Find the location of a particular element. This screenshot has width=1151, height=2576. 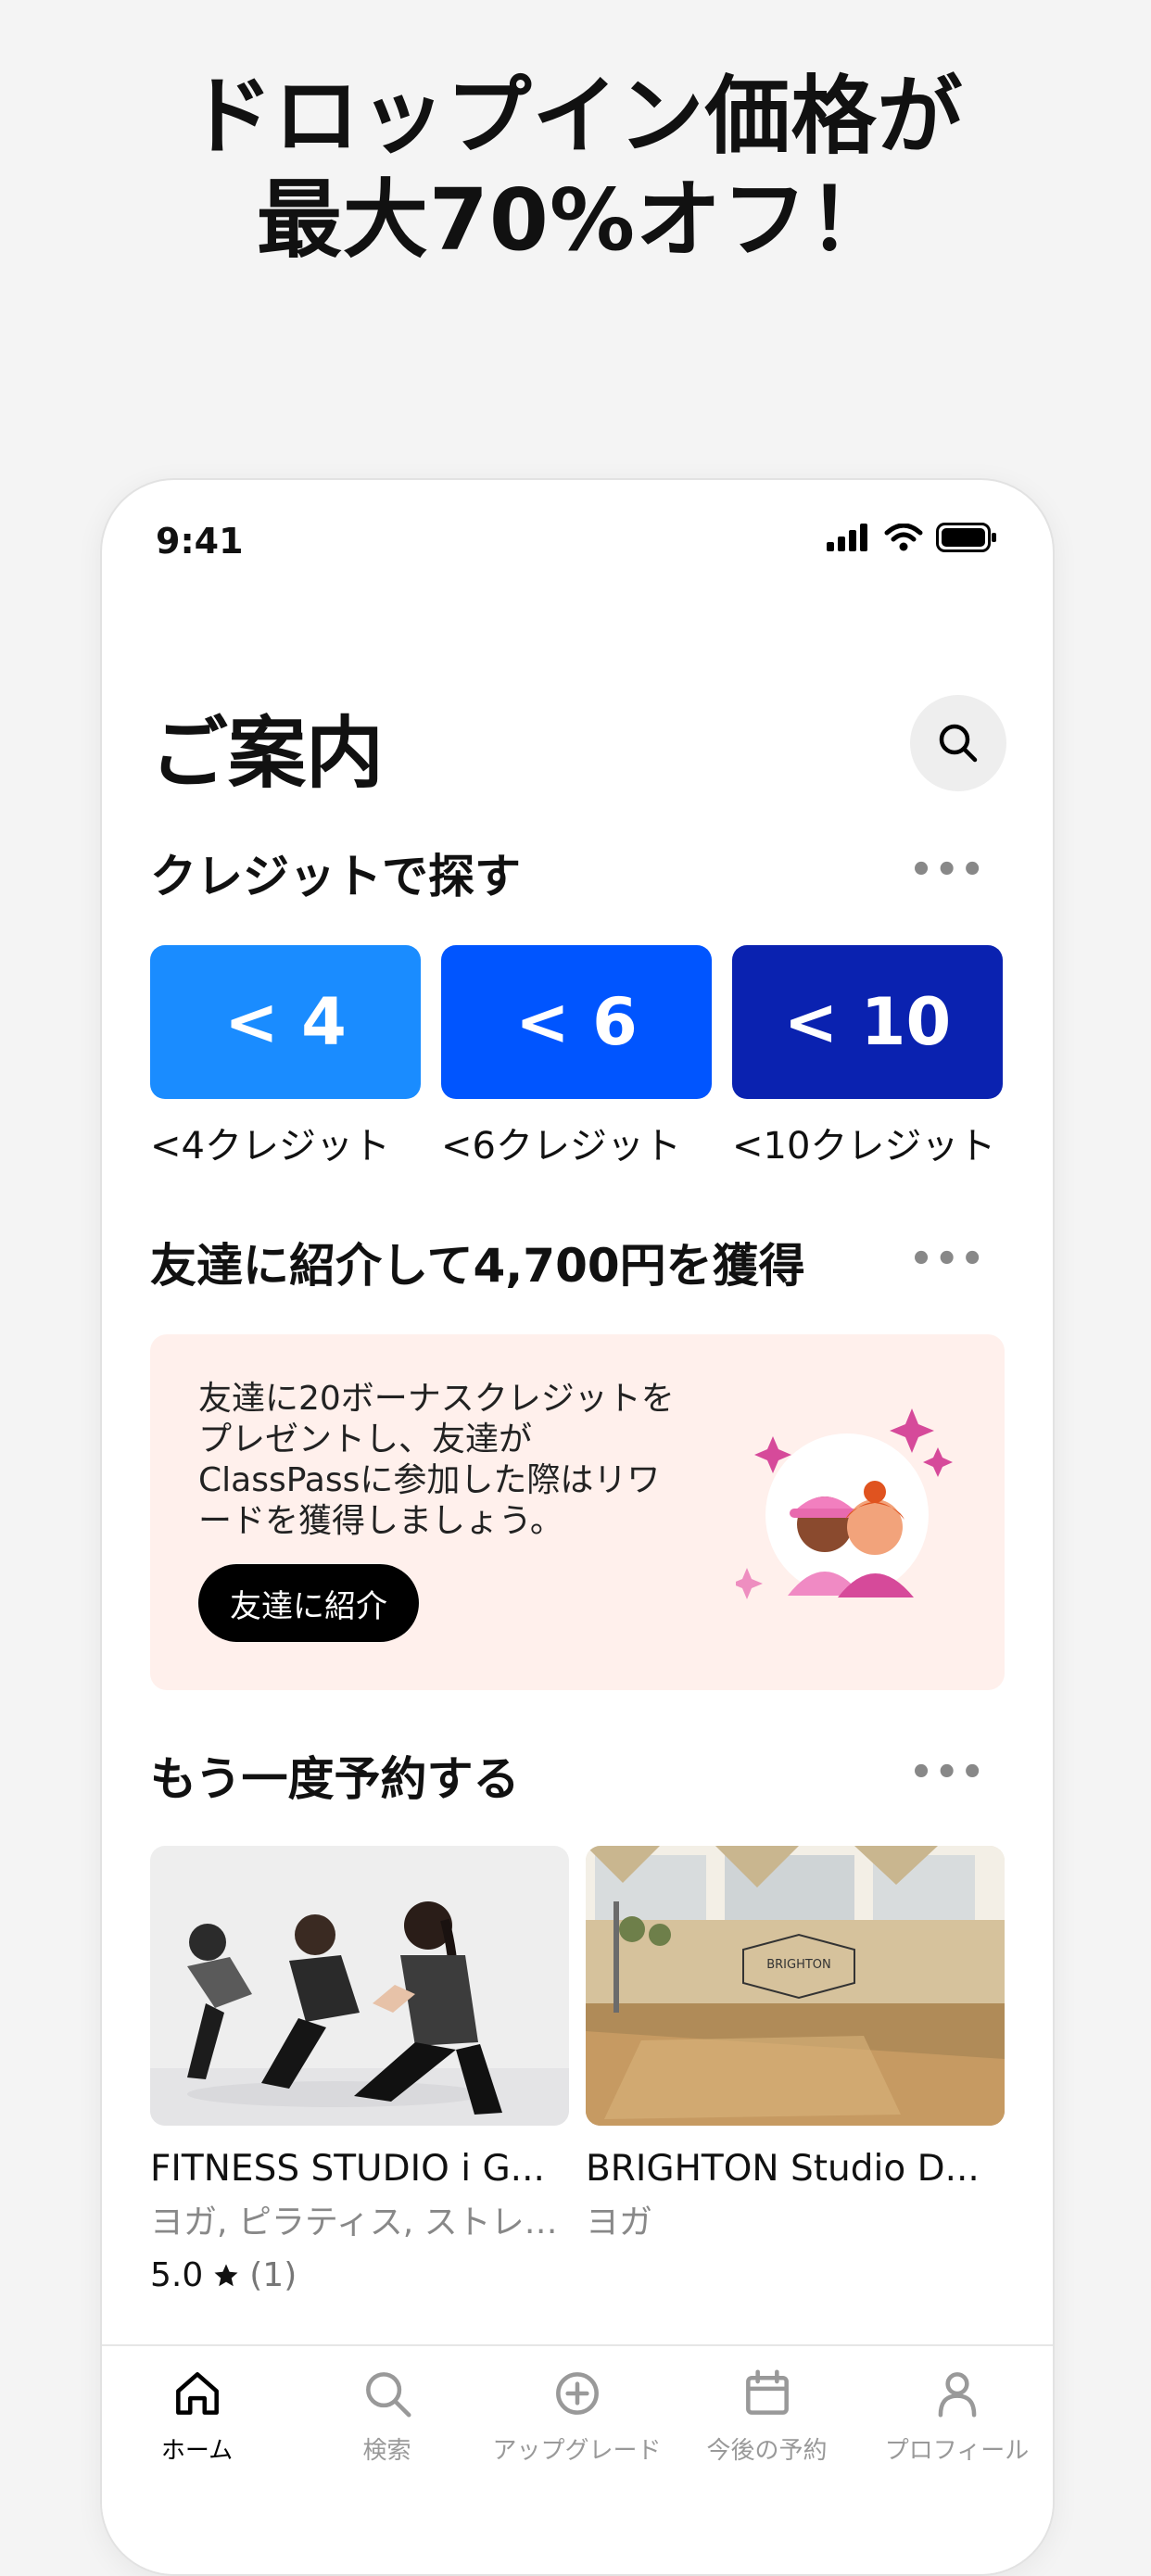

tab-label: アップグレード is located at coordinates (577, 2451).